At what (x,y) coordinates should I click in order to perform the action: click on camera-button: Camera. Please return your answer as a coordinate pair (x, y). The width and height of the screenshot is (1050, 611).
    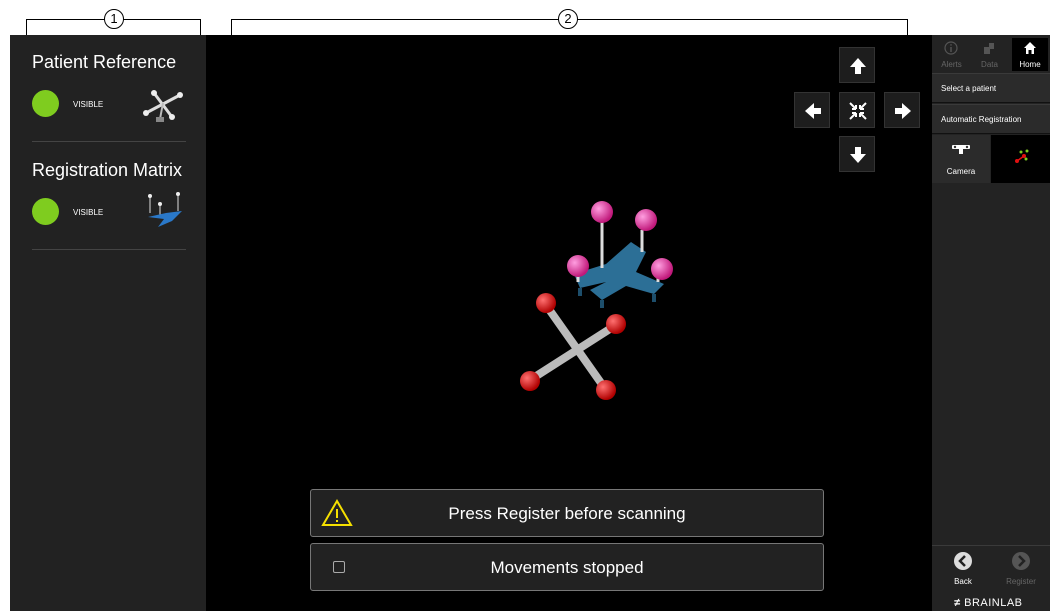
    Looking at the image, I should click on (961, 159).